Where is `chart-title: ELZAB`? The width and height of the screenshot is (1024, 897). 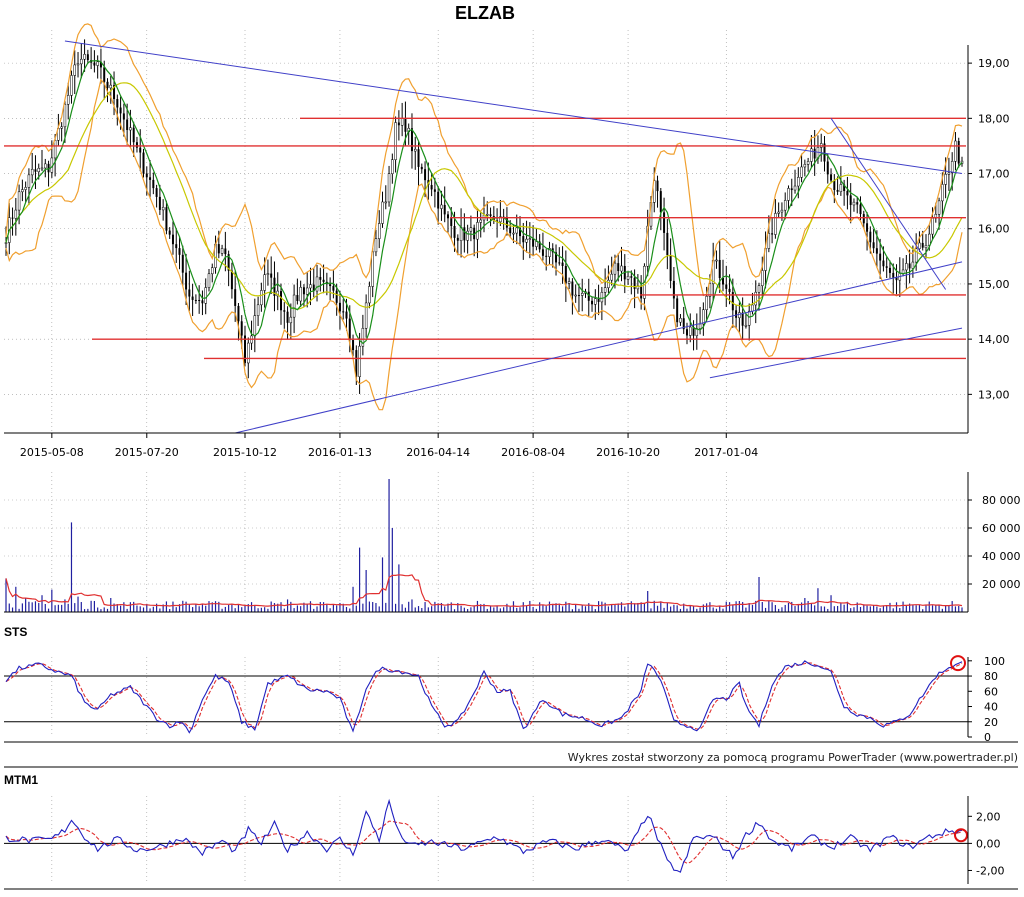 chart-title: ELZAB is located at coordinates (485, 13).